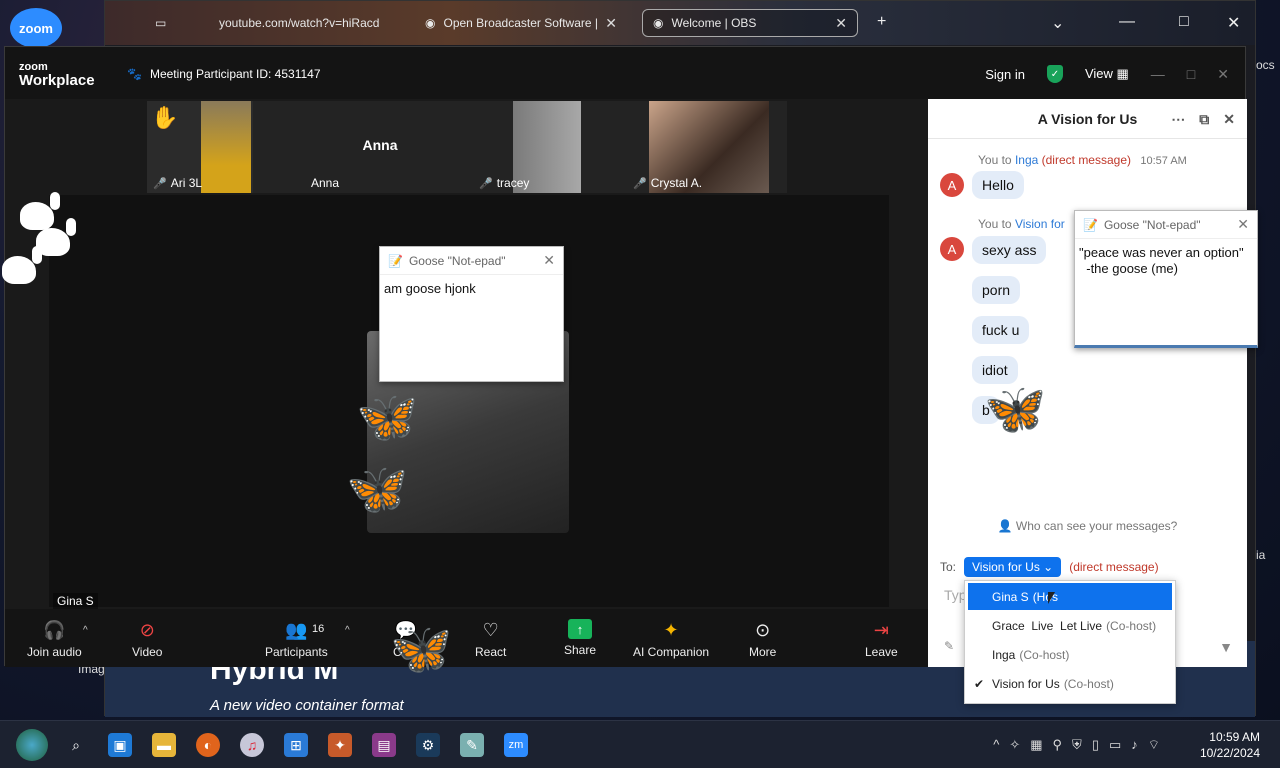 The image size is (1280, 768). What do you see at coordinates (580, 629) in the screenshot?
I see `share-screen-icon: ↑` at bounding box center [580, 629].